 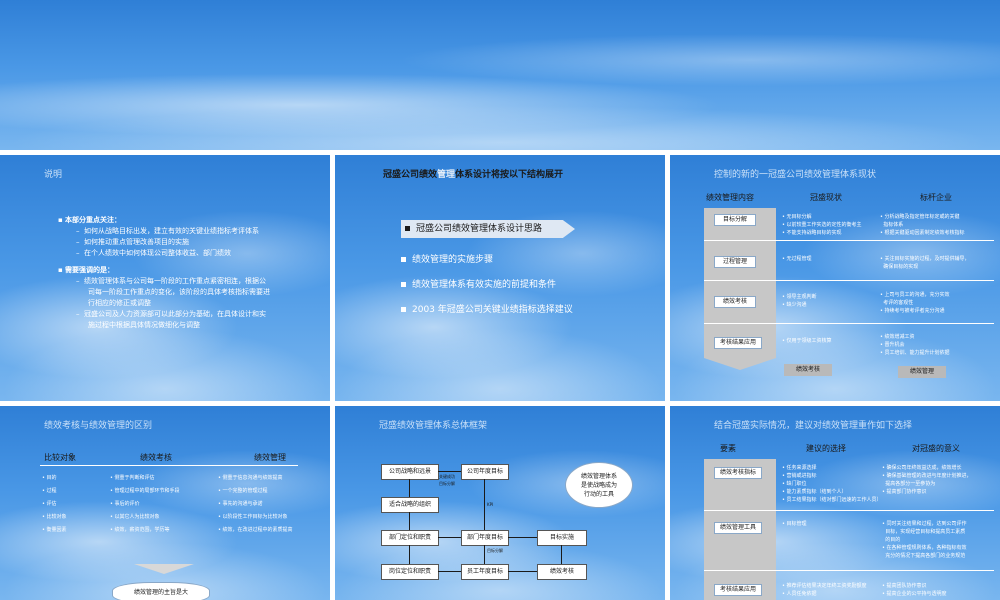 I want to click on column-header: 要素, so click(x=728, y=448).